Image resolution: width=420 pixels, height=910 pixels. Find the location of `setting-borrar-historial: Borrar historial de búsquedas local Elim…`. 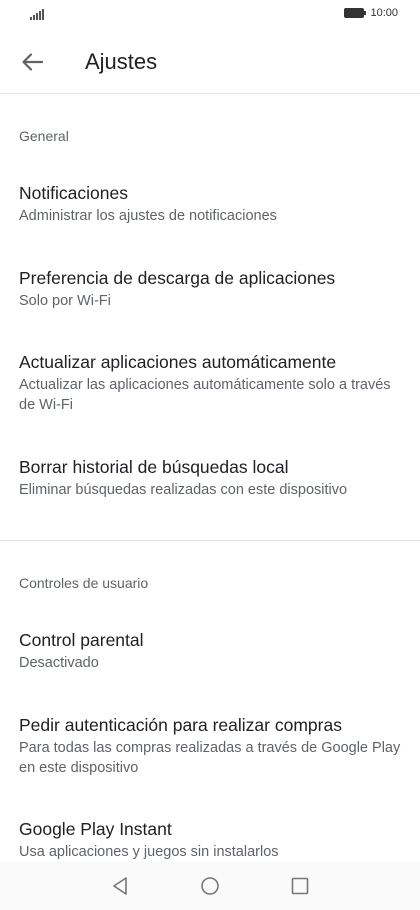

setting-borrar-historial: Borrar historial de búsquedas local Elim… is located at coordinates (211, 478).